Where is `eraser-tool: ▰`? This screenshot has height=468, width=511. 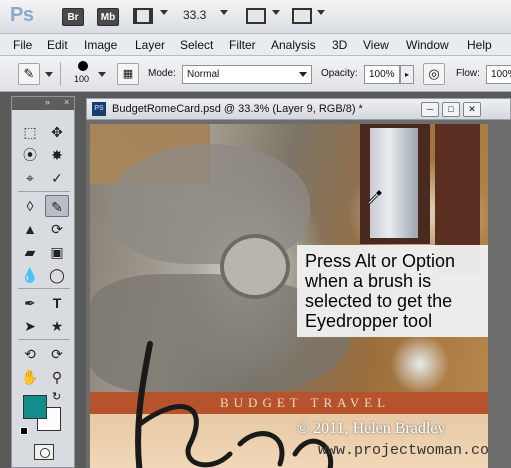
eraser-tool: ▰ is located at coordinates (30, 252).